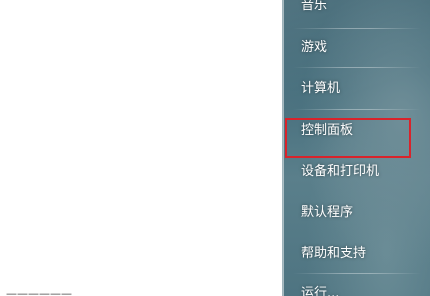 This screenshot has height=296, width=430. I want to click on menu-item-devices-printers: 设备和打印机, so click(357, 172).